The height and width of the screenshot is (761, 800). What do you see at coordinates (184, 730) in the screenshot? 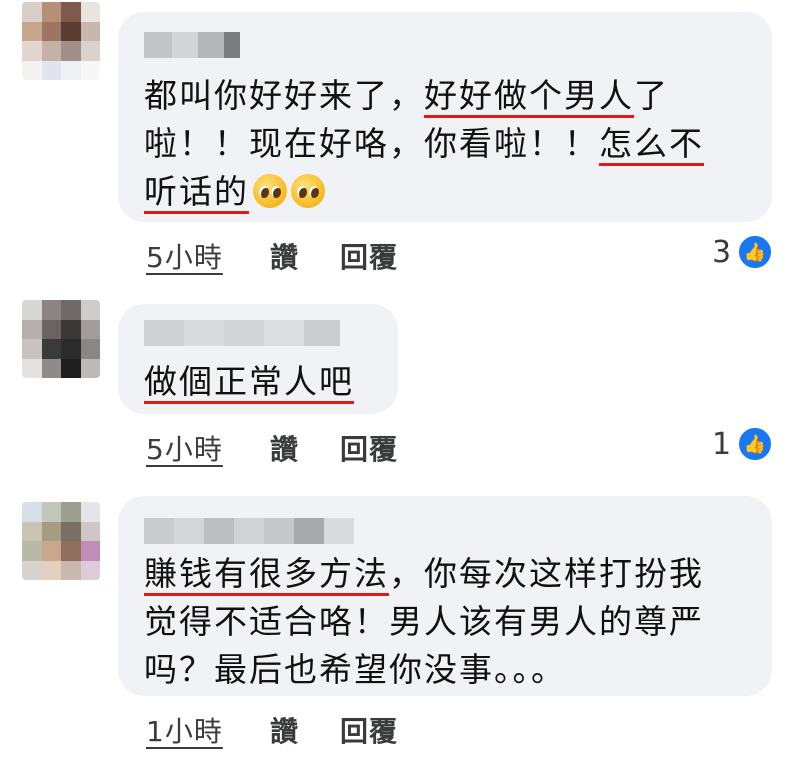
I see `timestamp-link: 1小時` at bounding box center [184, 730].